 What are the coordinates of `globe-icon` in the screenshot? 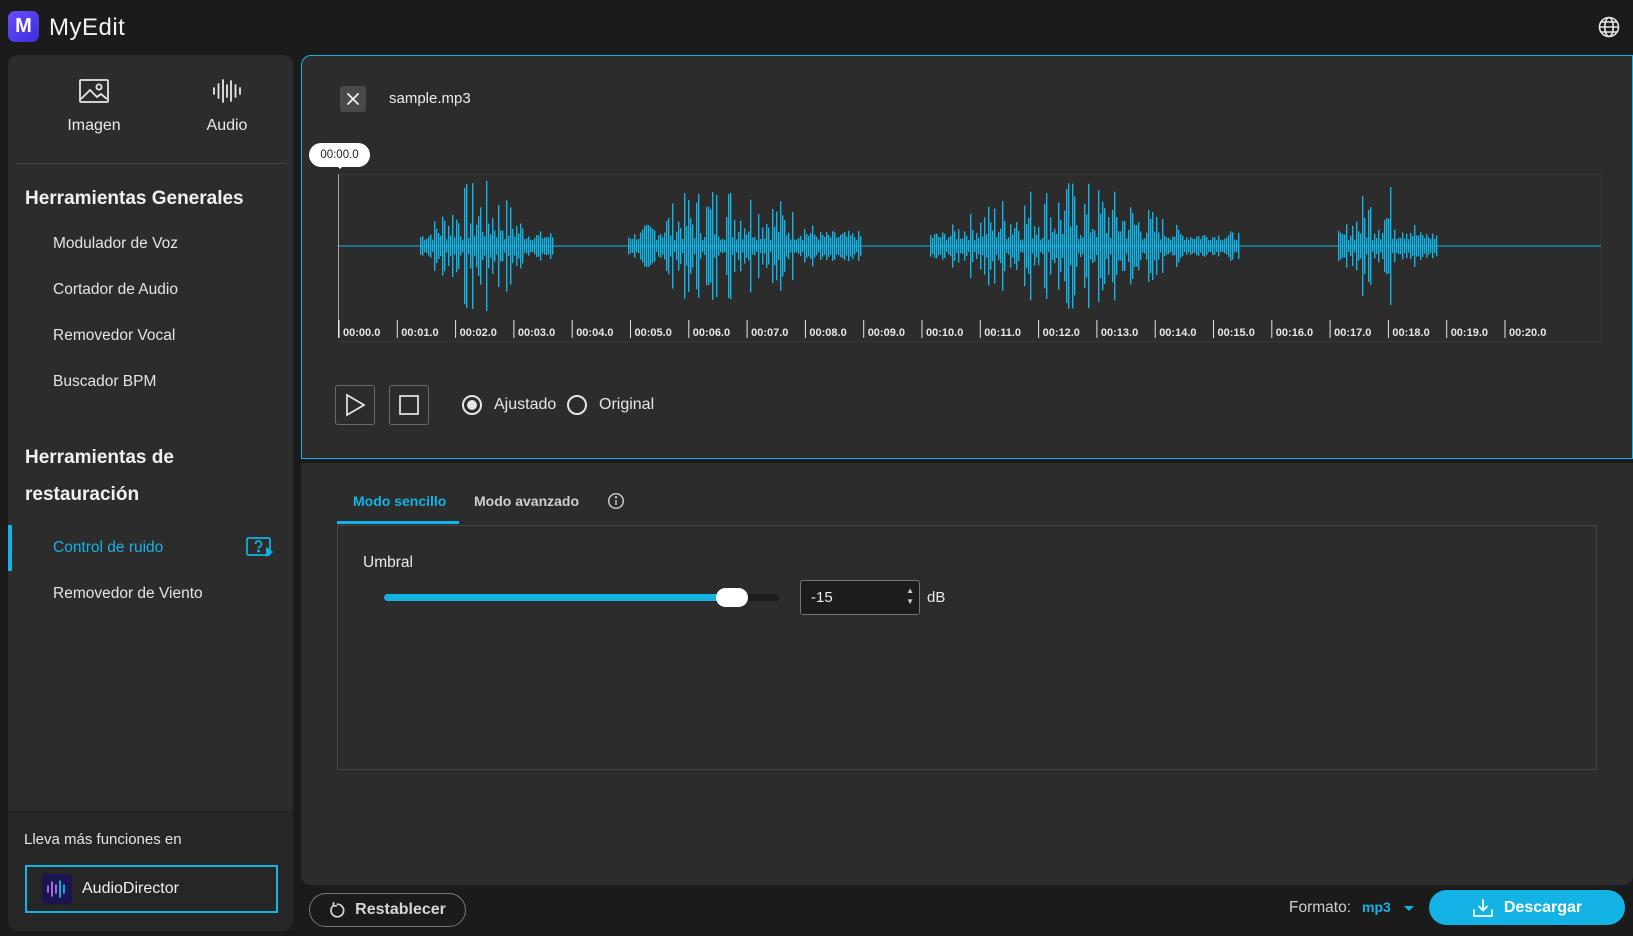 It's located at (1609, 27).